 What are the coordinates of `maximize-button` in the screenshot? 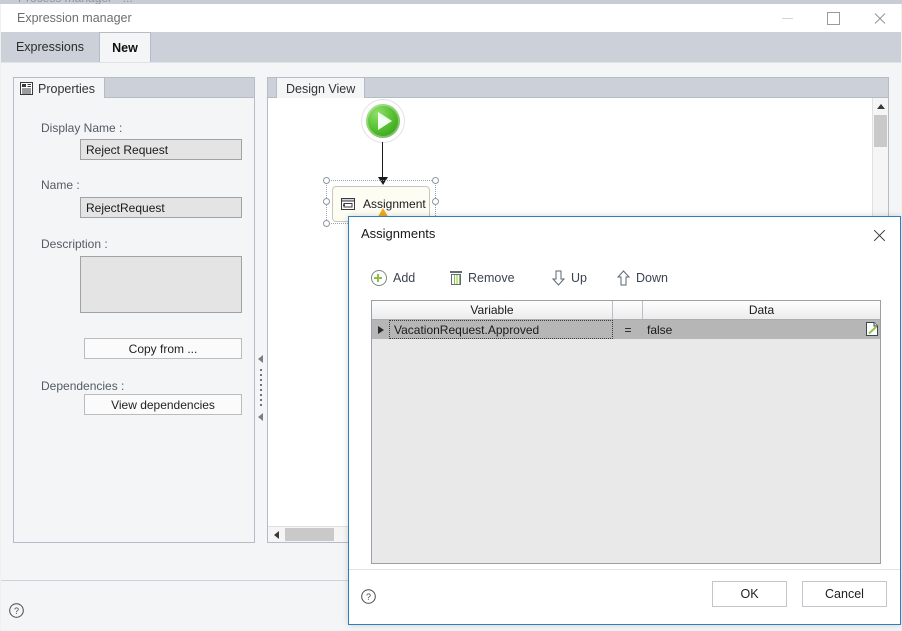 It's located at (833, 18).